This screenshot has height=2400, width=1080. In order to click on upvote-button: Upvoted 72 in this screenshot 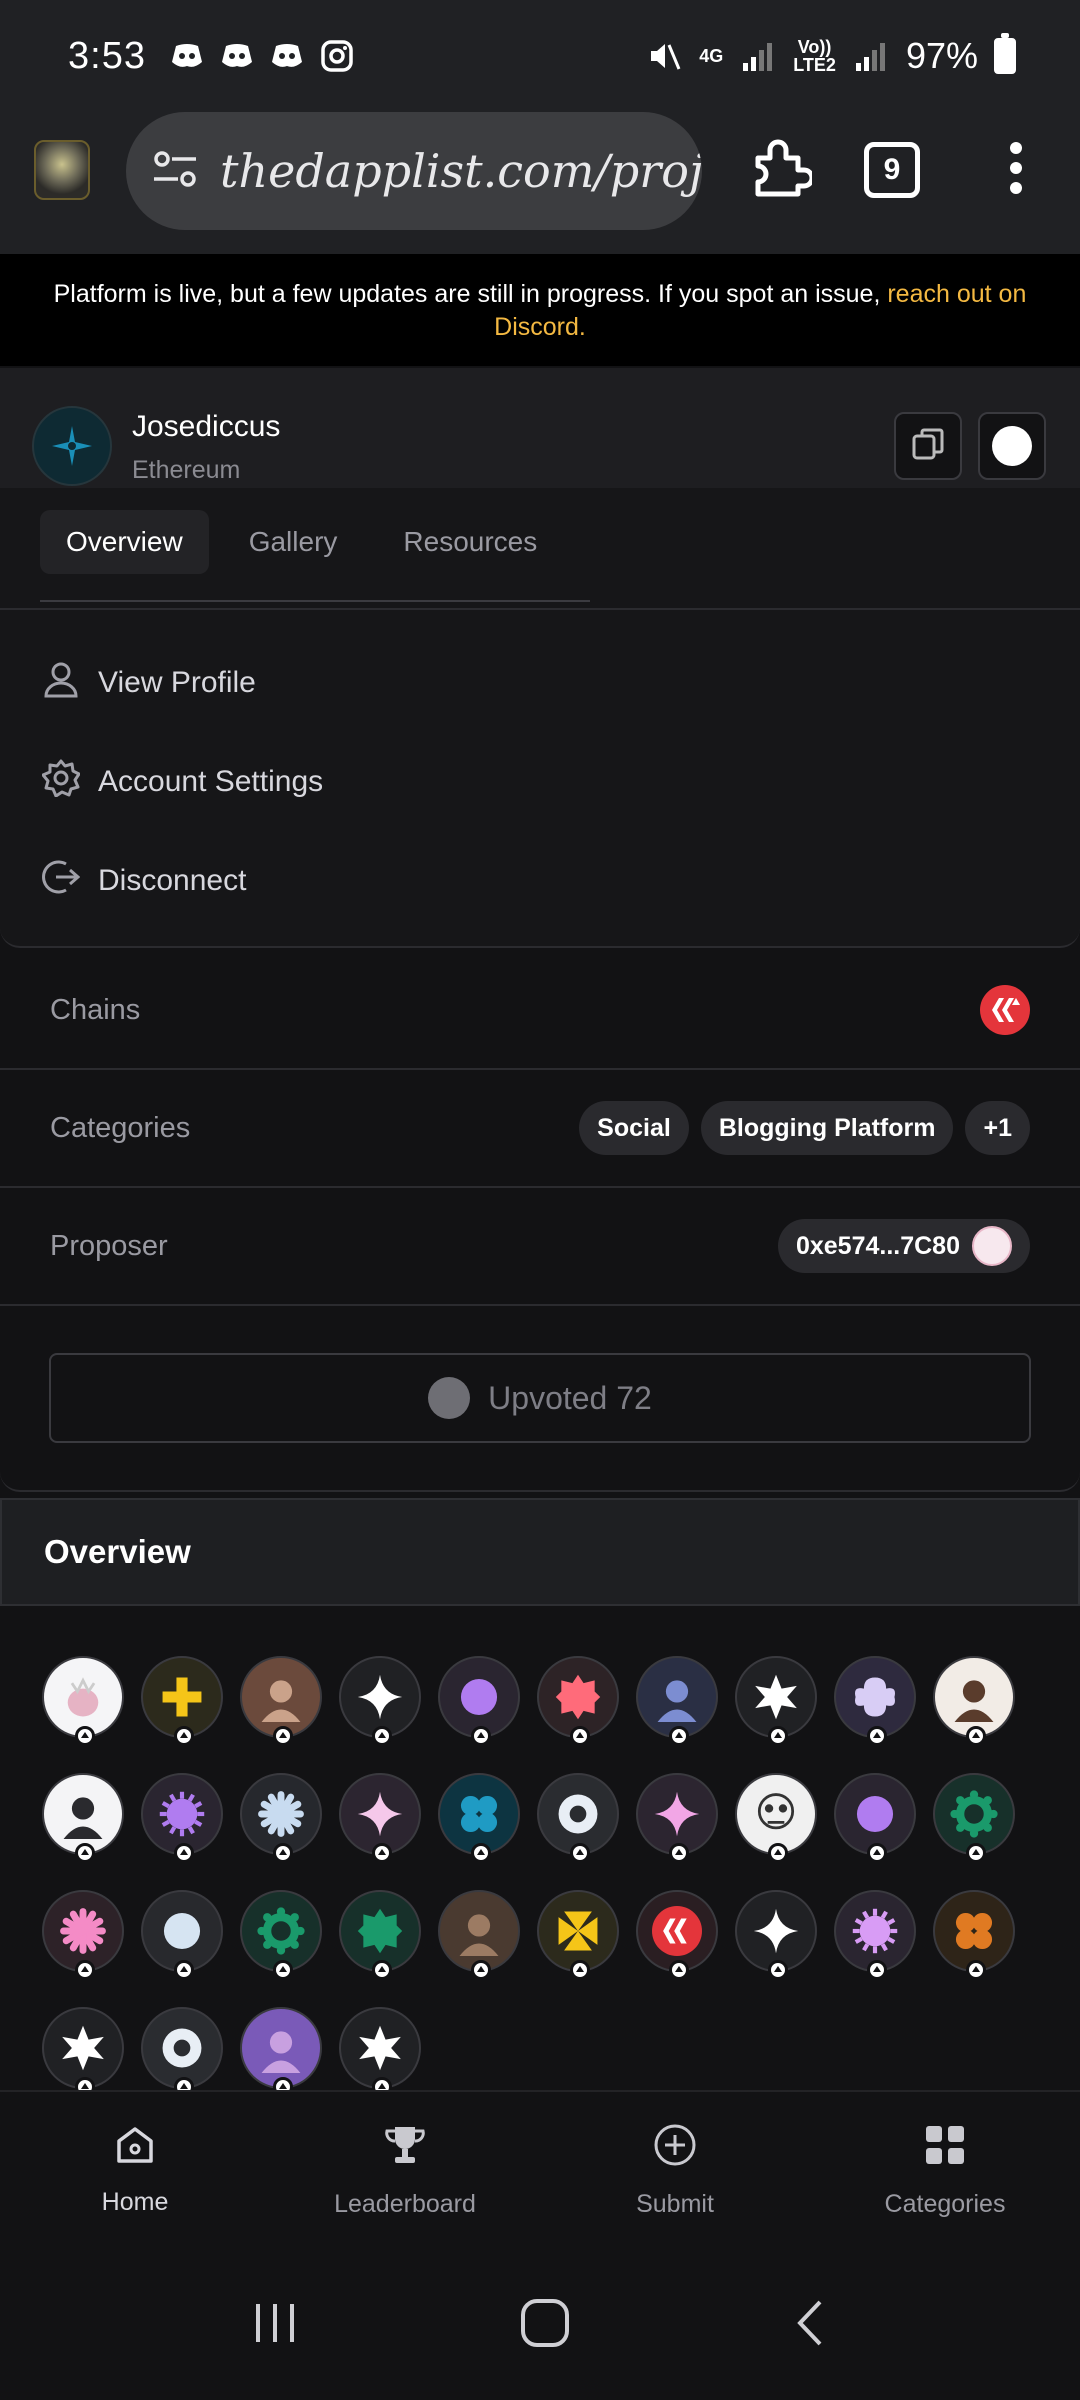, I will do `click(540, 1398)`.